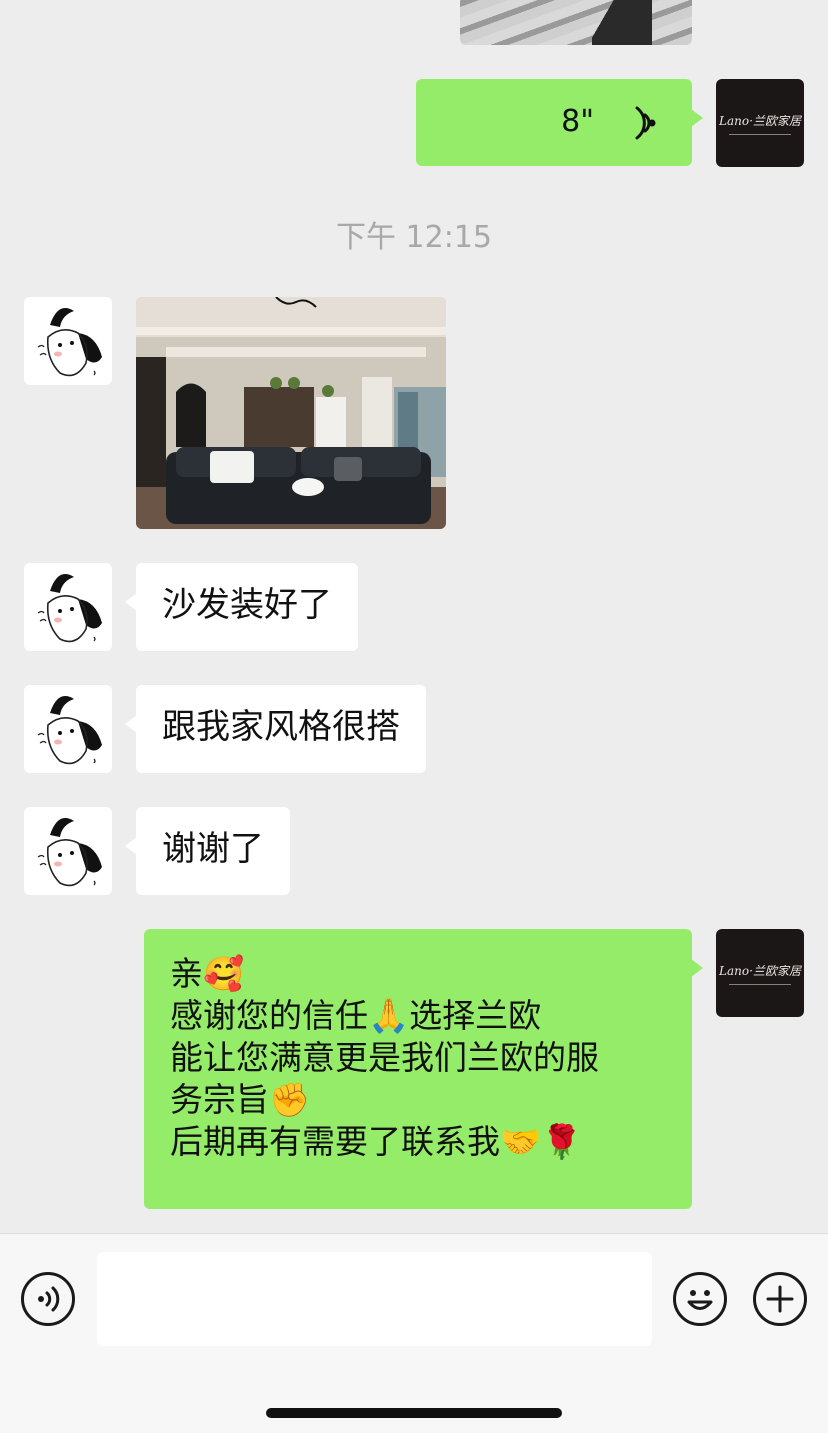 This screenshot has height=1433, width=828. What do you see at coordinates (281, 727) in the screenshot?
I see `message-text: 跟我家风格很搭` at bounding box center [281, 727].